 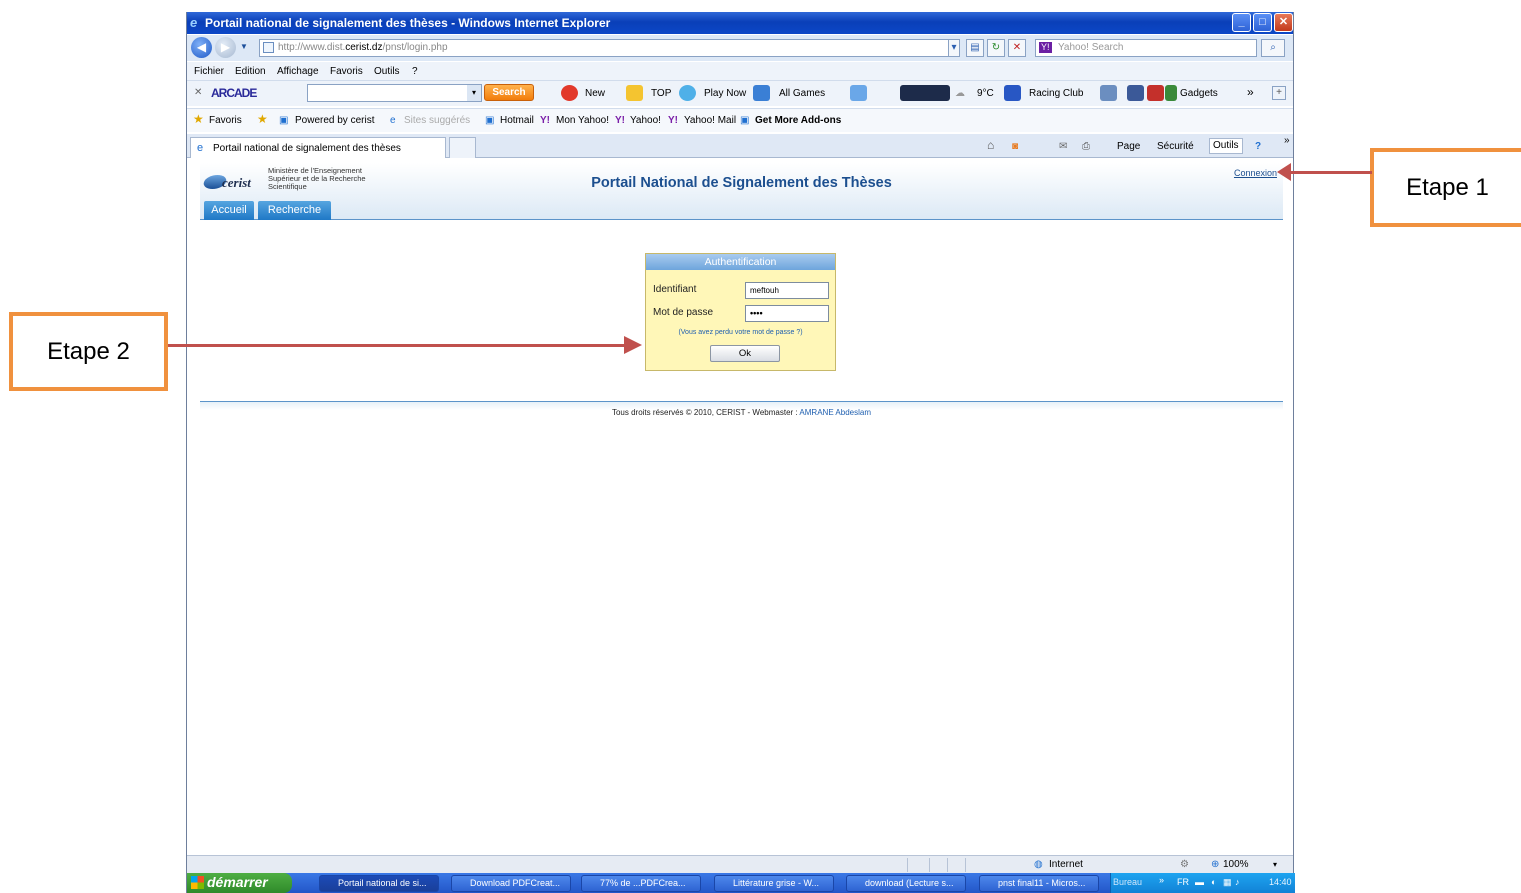 What do you see at coordinates (835, 412) in the screenshot?
I see `webmaster-link: AMRANE Abdeslam` at bounding box center [835, 412].